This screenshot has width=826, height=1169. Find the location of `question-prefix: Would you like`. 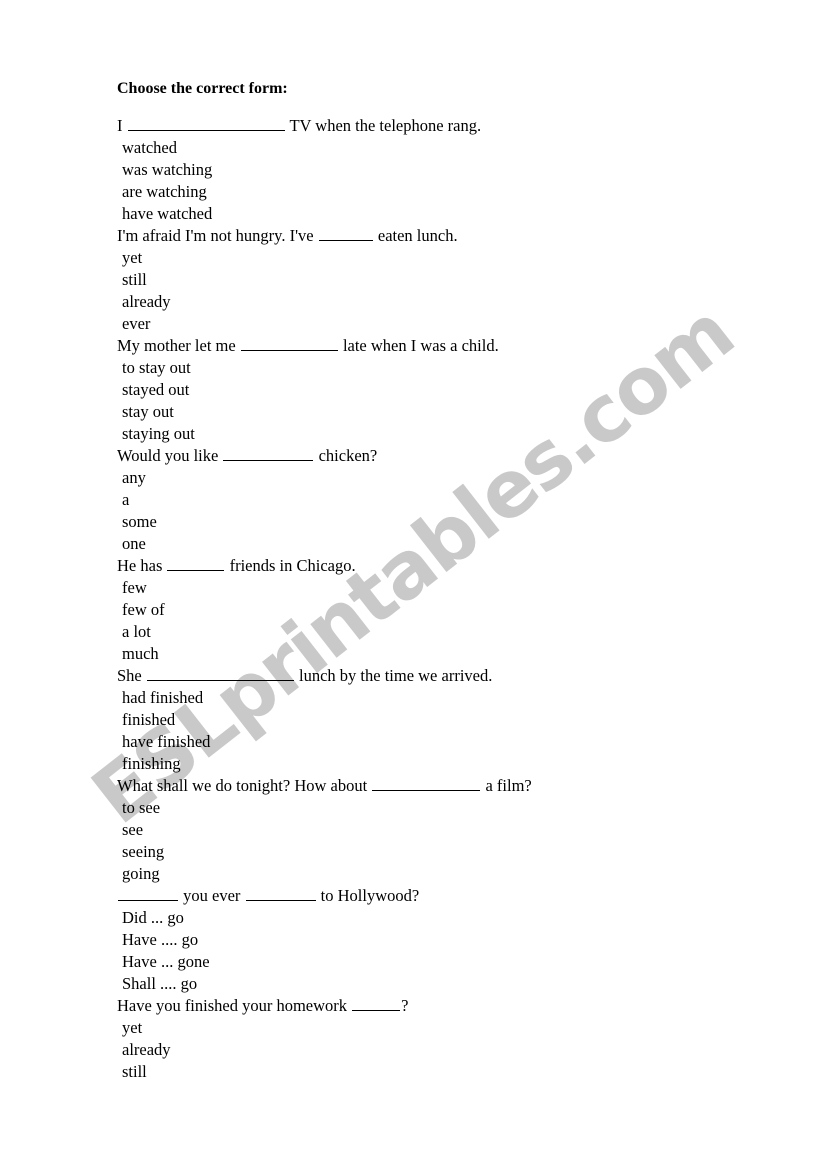

question-prefix: Would you like is located at coordinates (168, 456).